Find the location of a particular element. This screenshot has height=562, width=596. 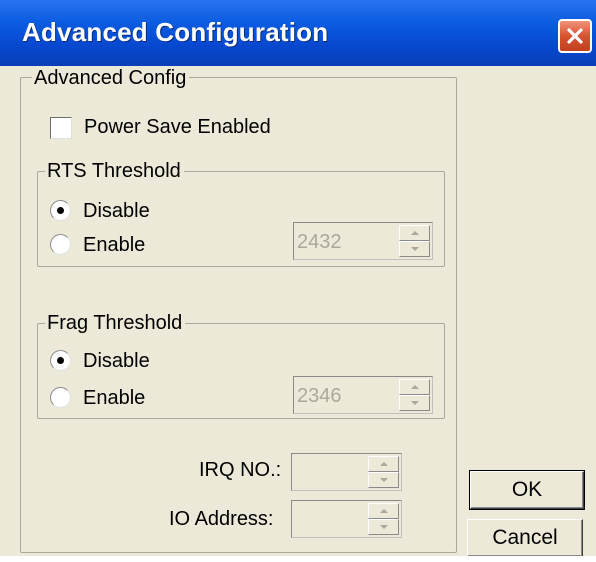

io-spin-down-button is located at coordinates (383, 527).